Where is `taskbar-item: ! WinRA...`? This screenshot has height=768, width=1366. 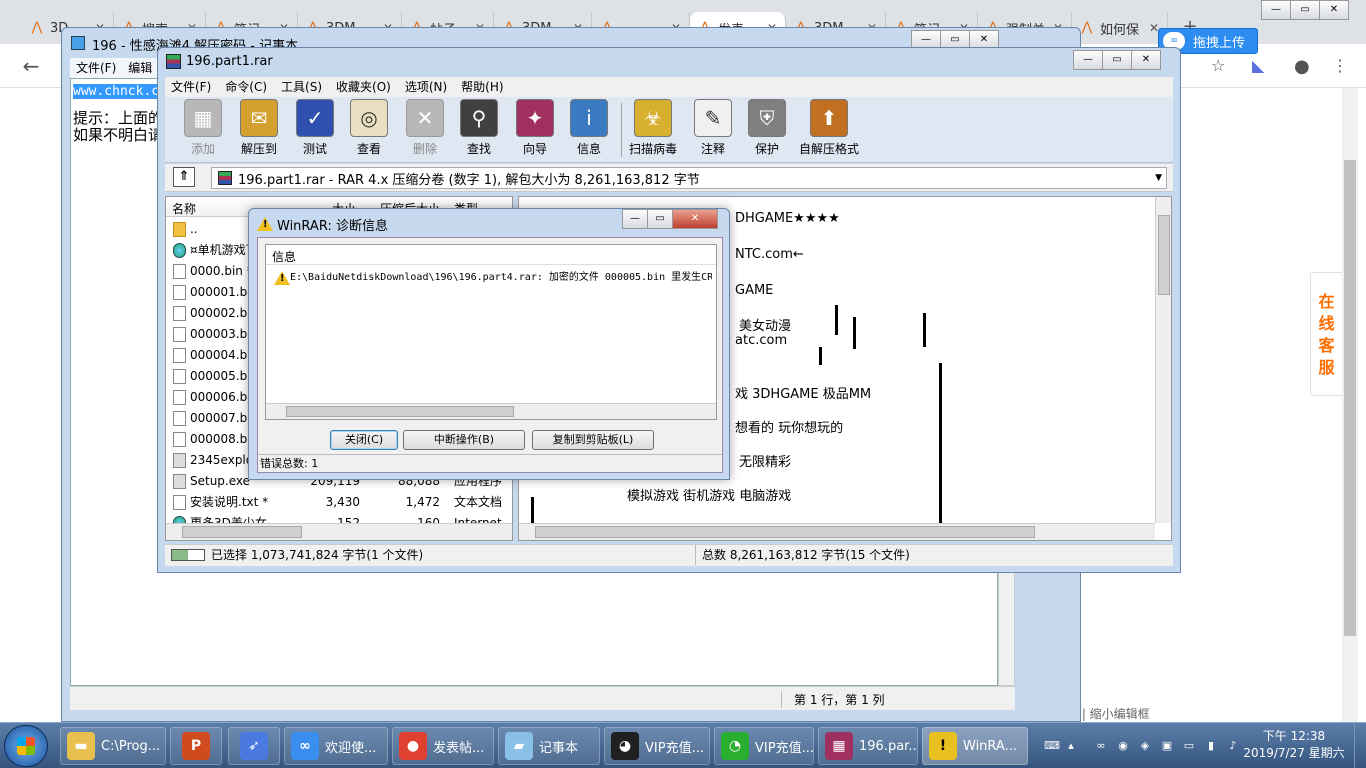
taskbar-item: ! WinRA... is located at coordinates (975, 746).